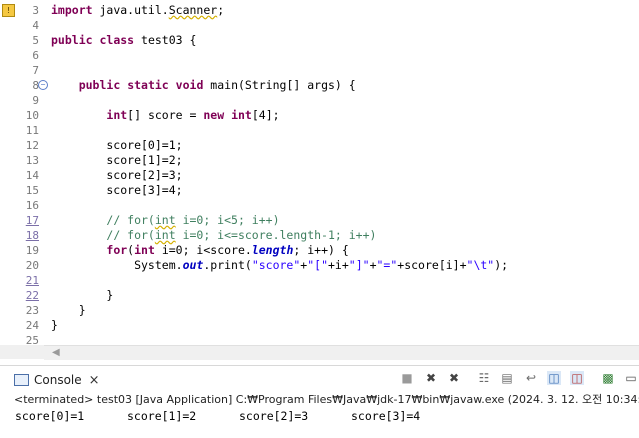 The height and width of the screenshot is (438, 639). What do you see at coordinates (32, 250) in the screenshot?
I see `line-number: 19` at bounding box center [32, 250].